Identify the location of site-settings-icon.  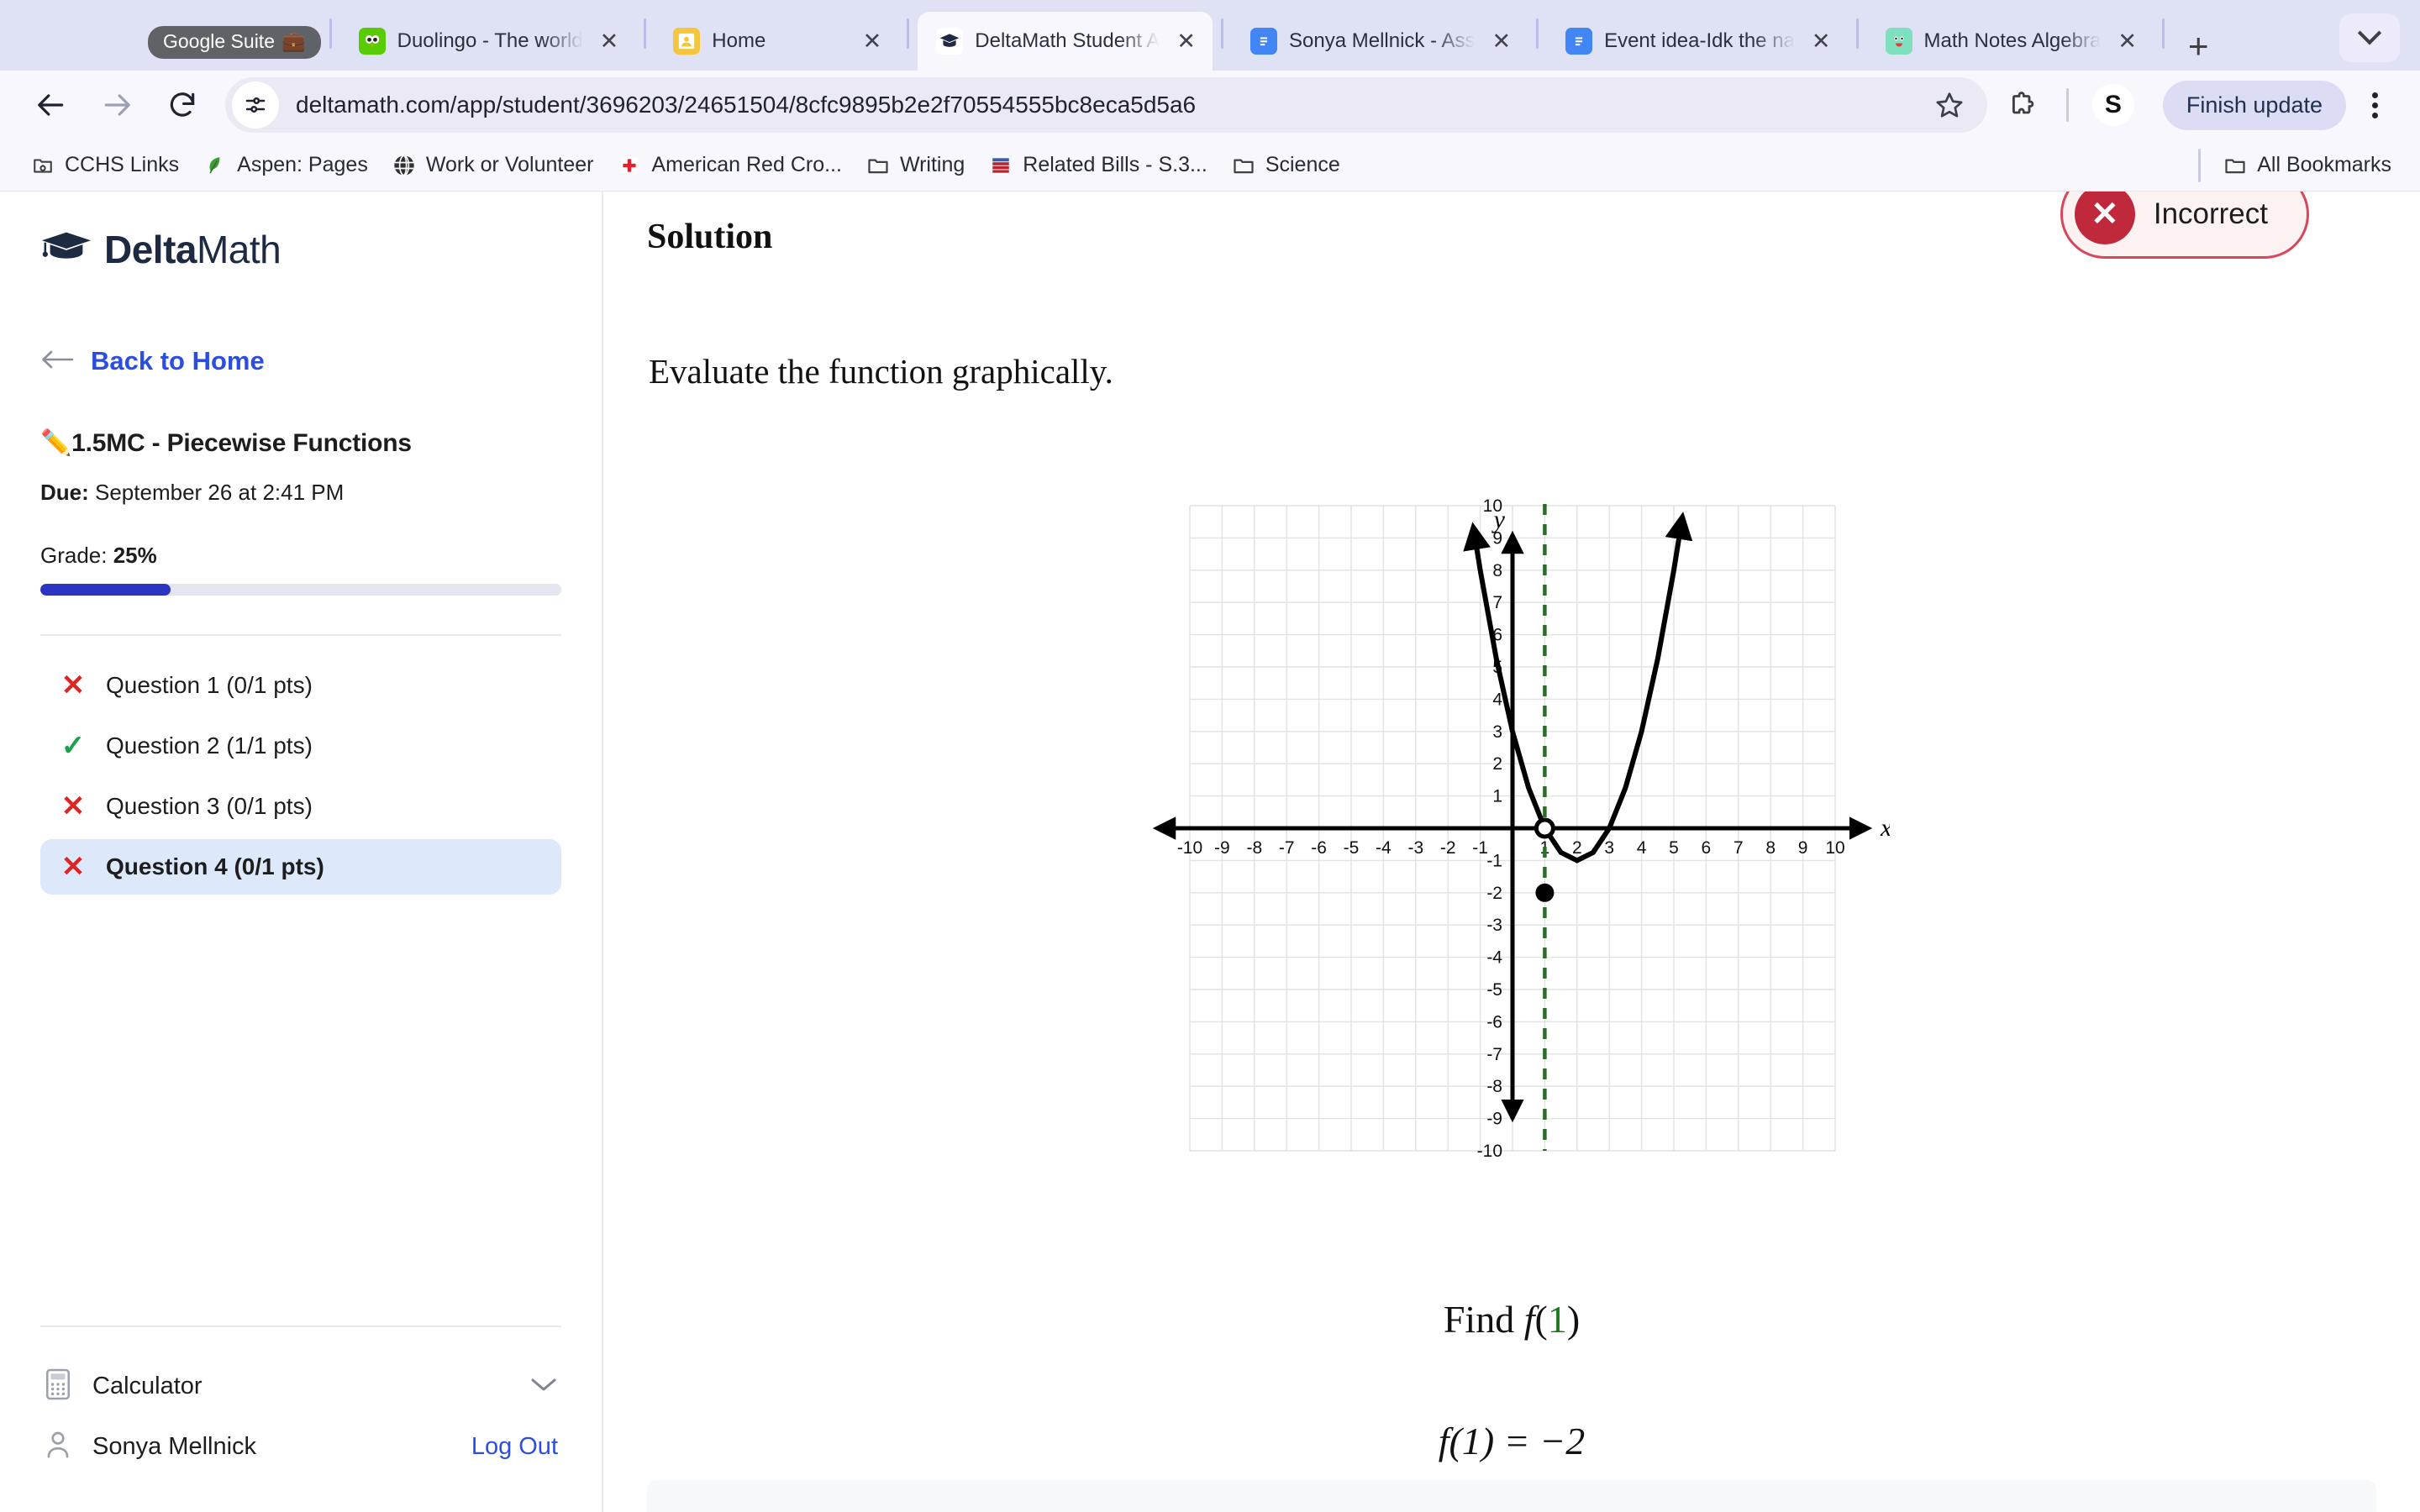
(255, 105).